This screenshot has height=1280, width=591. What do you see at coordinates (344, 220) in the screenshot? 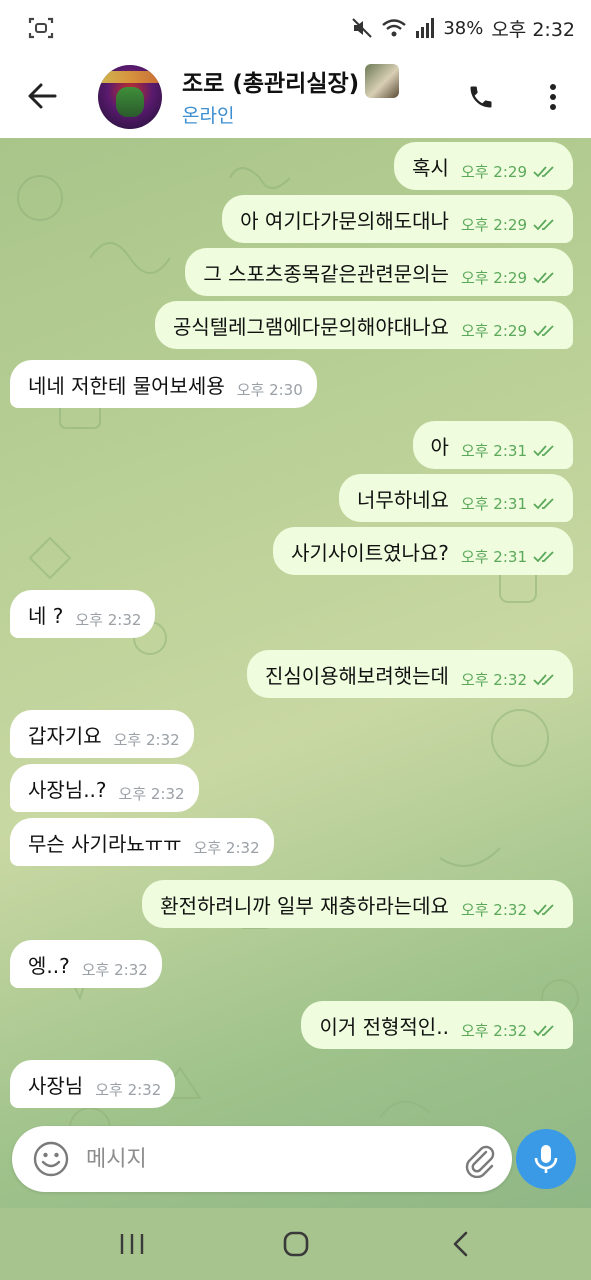
I see `message-text: 아 여기다가문의해도대나` at bounding box center [344, 220].